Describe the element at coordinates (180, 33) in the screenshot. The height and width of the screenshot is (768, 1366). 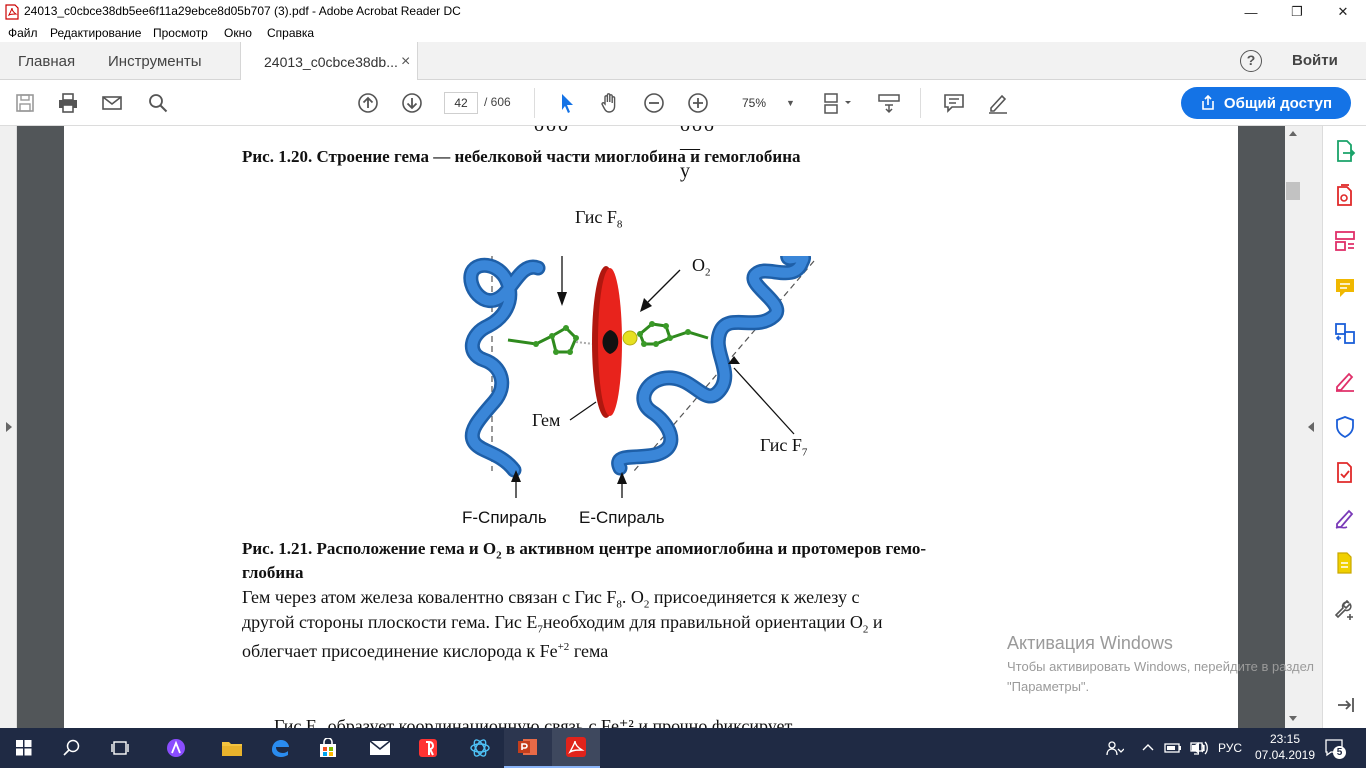
I see `menu-view: Просмотр` at that location.